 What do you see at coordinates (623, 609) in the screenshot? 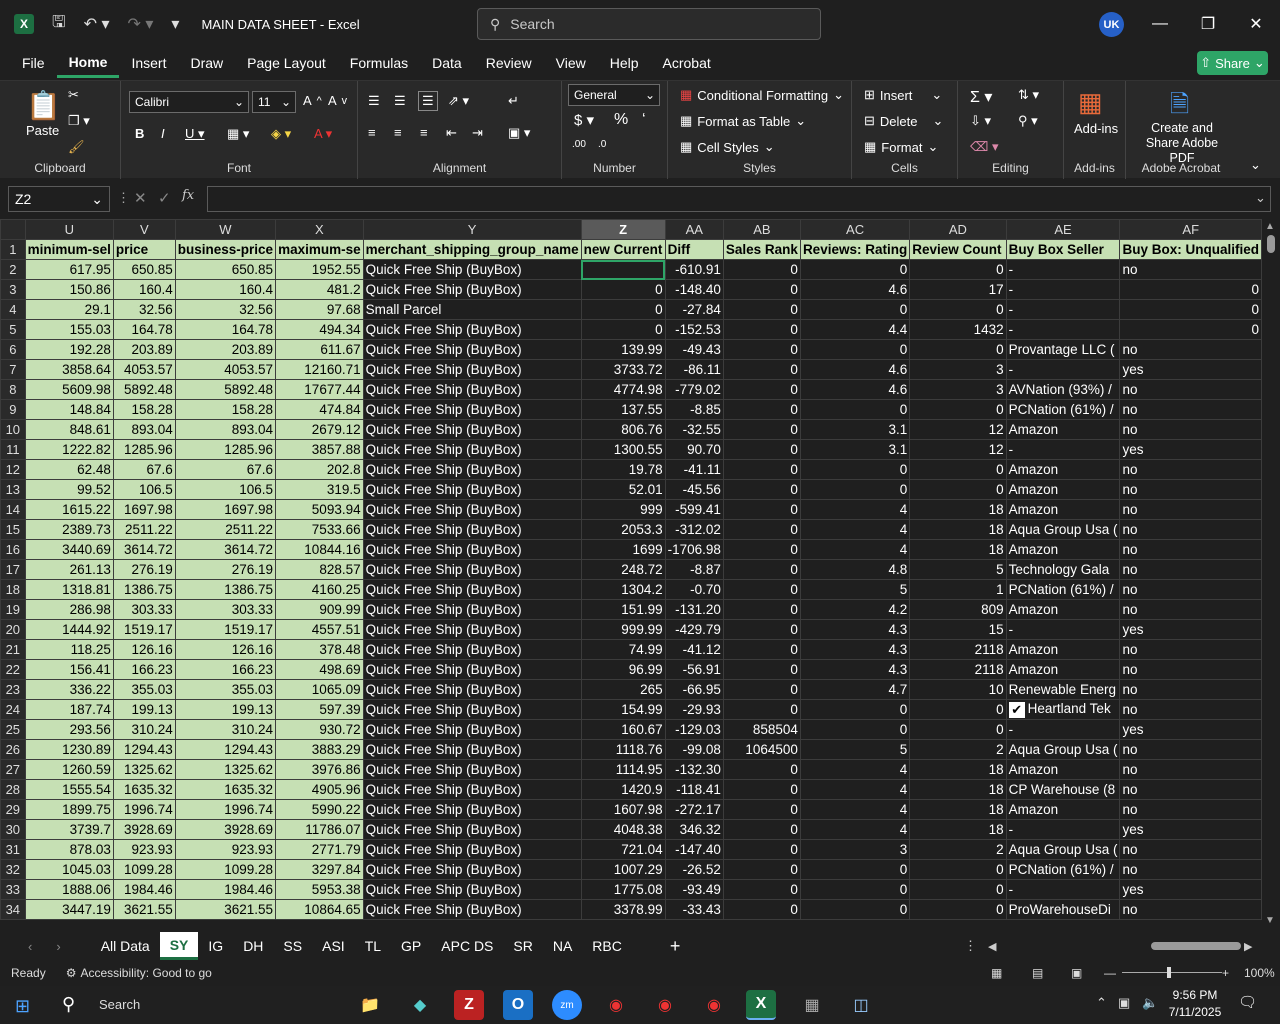
I see `cell: 151.99` at bounding box center [623, 609].